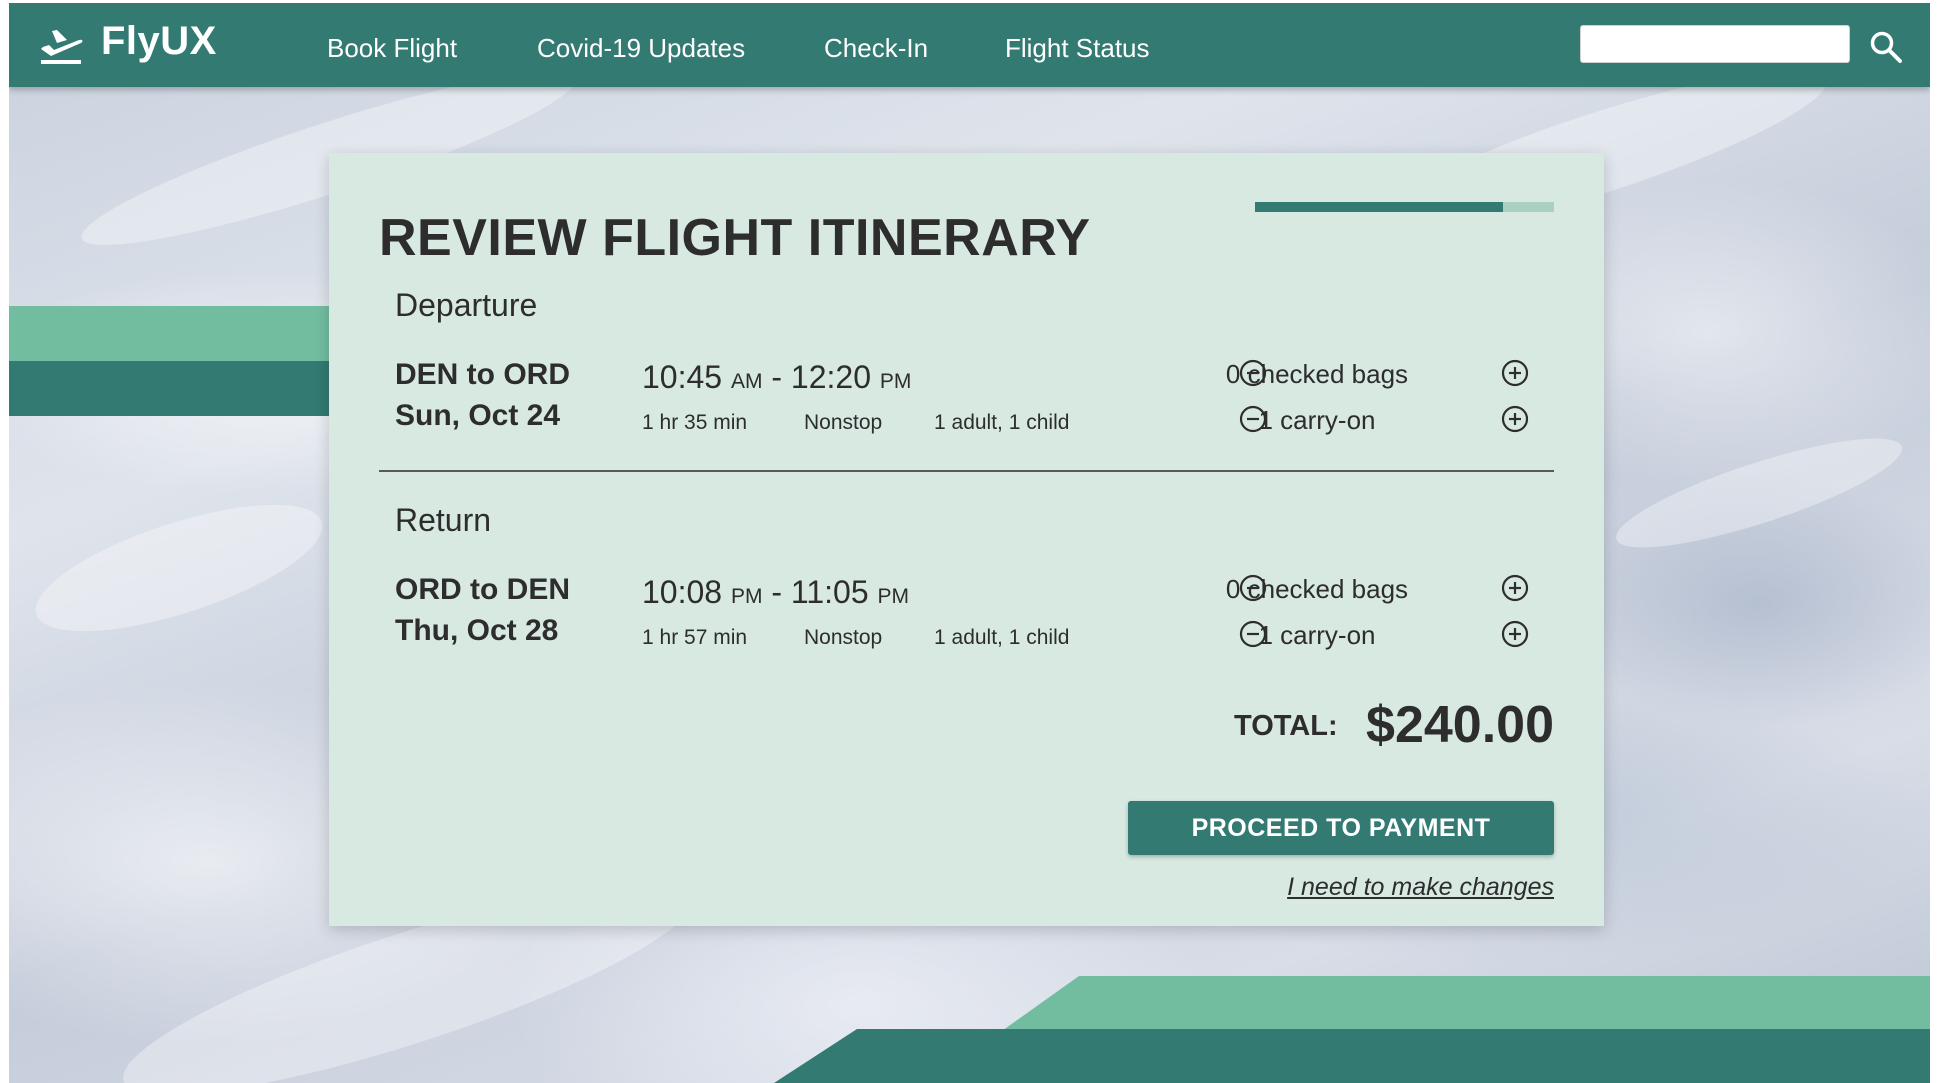 The height and width of the screenshot is (1083, 1938). I want to click on return-depart-time: 10:08, so click(682, 592).